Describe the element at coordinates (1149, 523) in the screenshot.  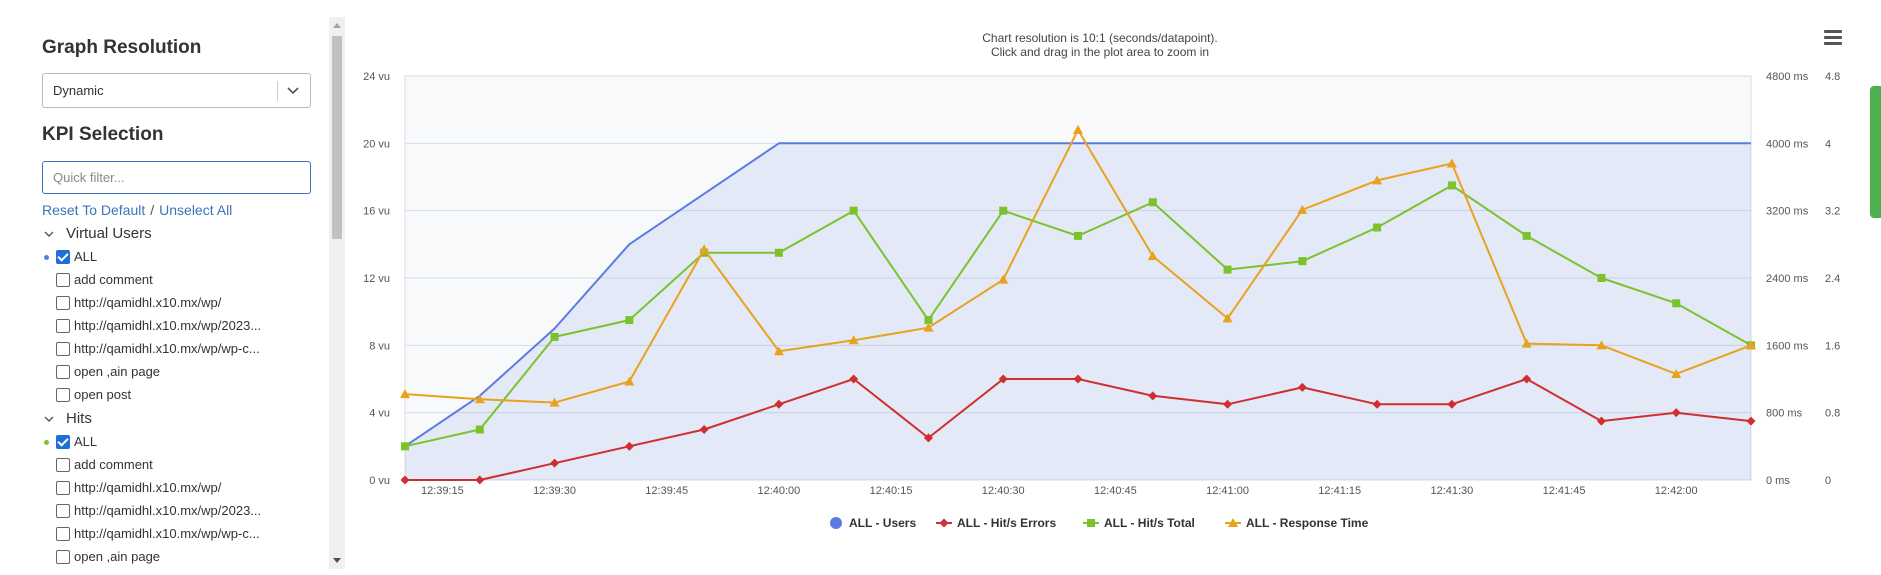
I see `legend-item-label: ALL - Hit/s Total` at that location.